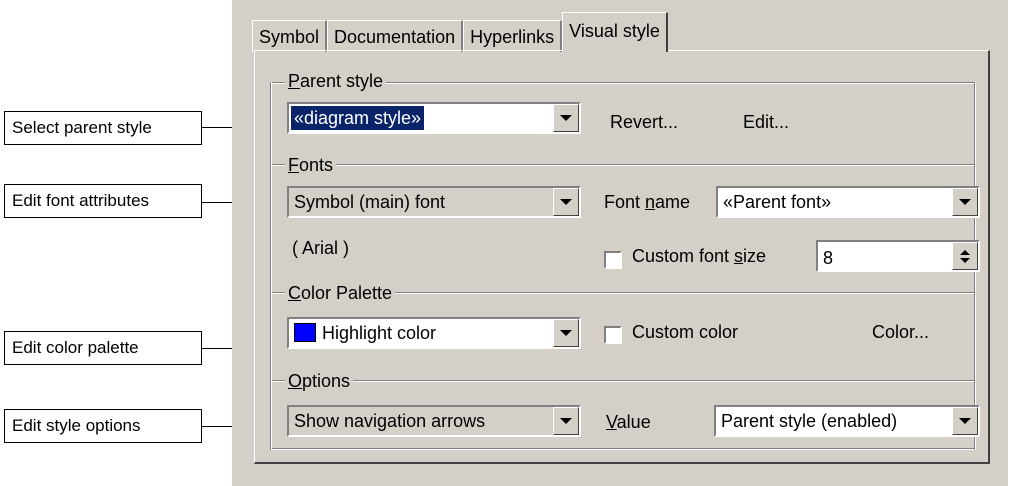  I want to click on parent-style-value: «diagram style», so click(357, 118).